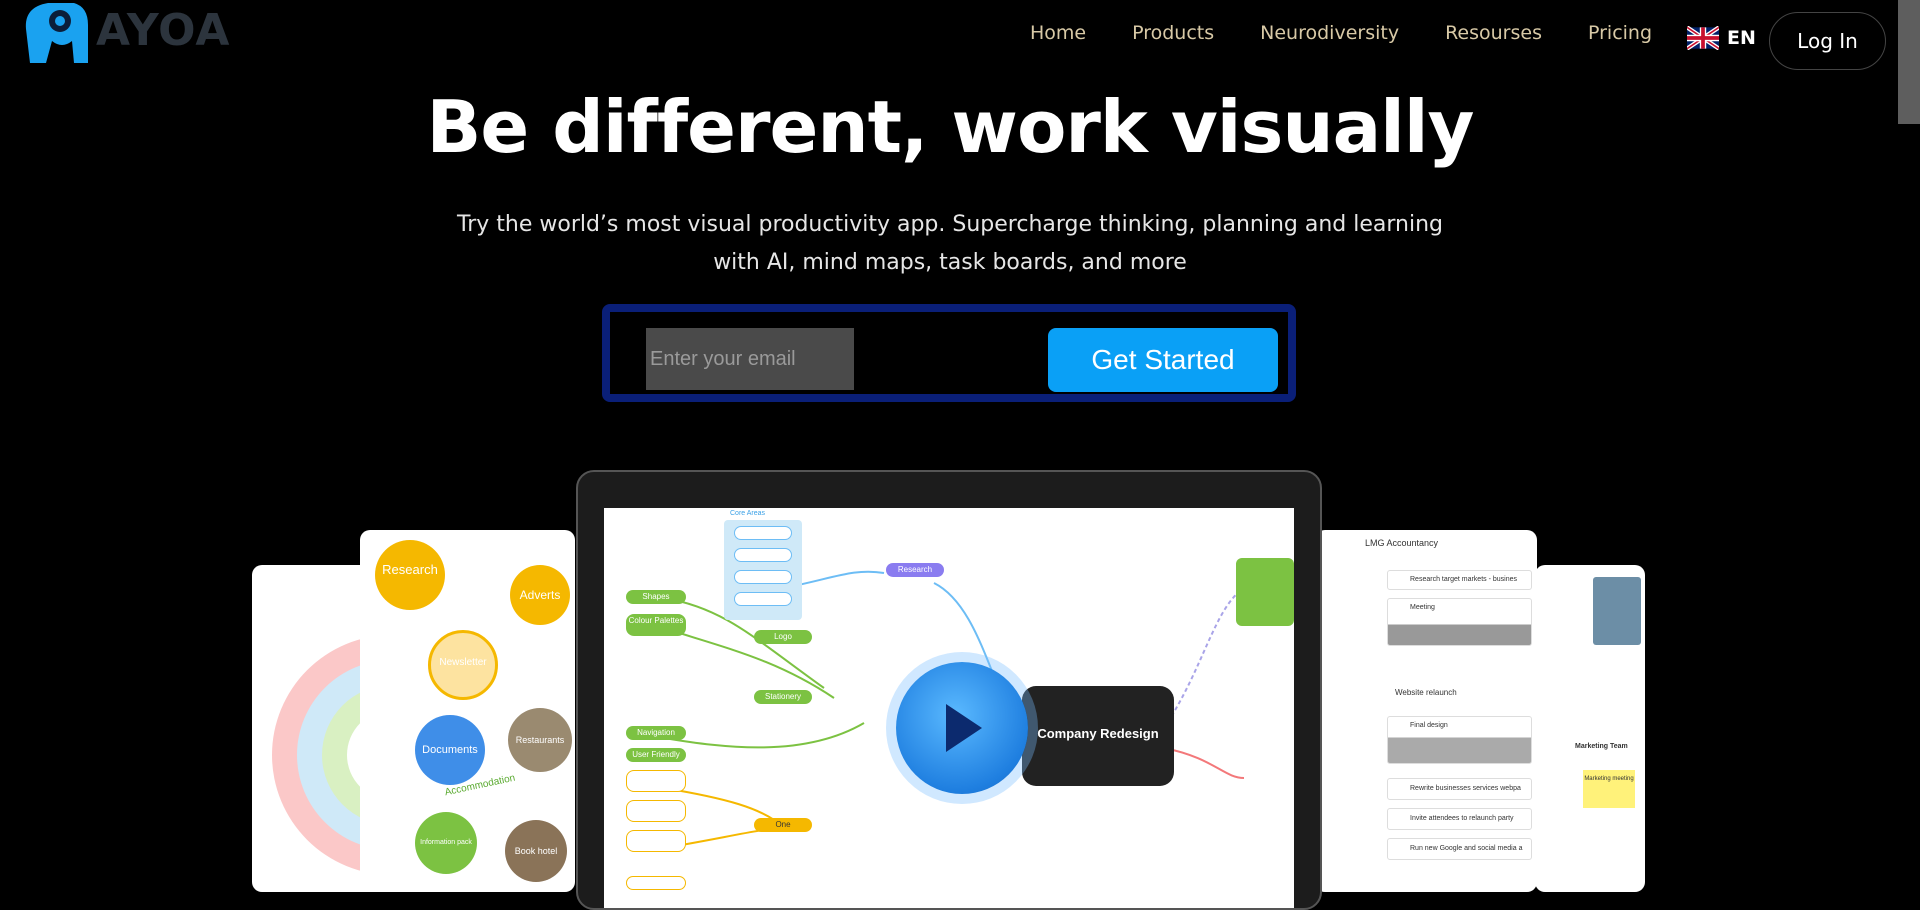 This screenshot has width=1920, height=910. I want to click on get-started-button: Get Started, so click(1163, 360).